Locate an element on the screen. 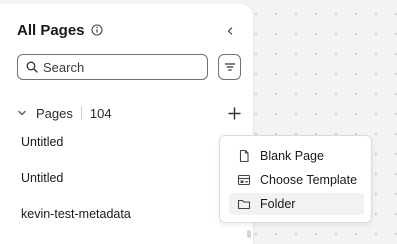 This screenshot has width=397, height=244. chevron-down-icon is located at coordinates (22, 113).